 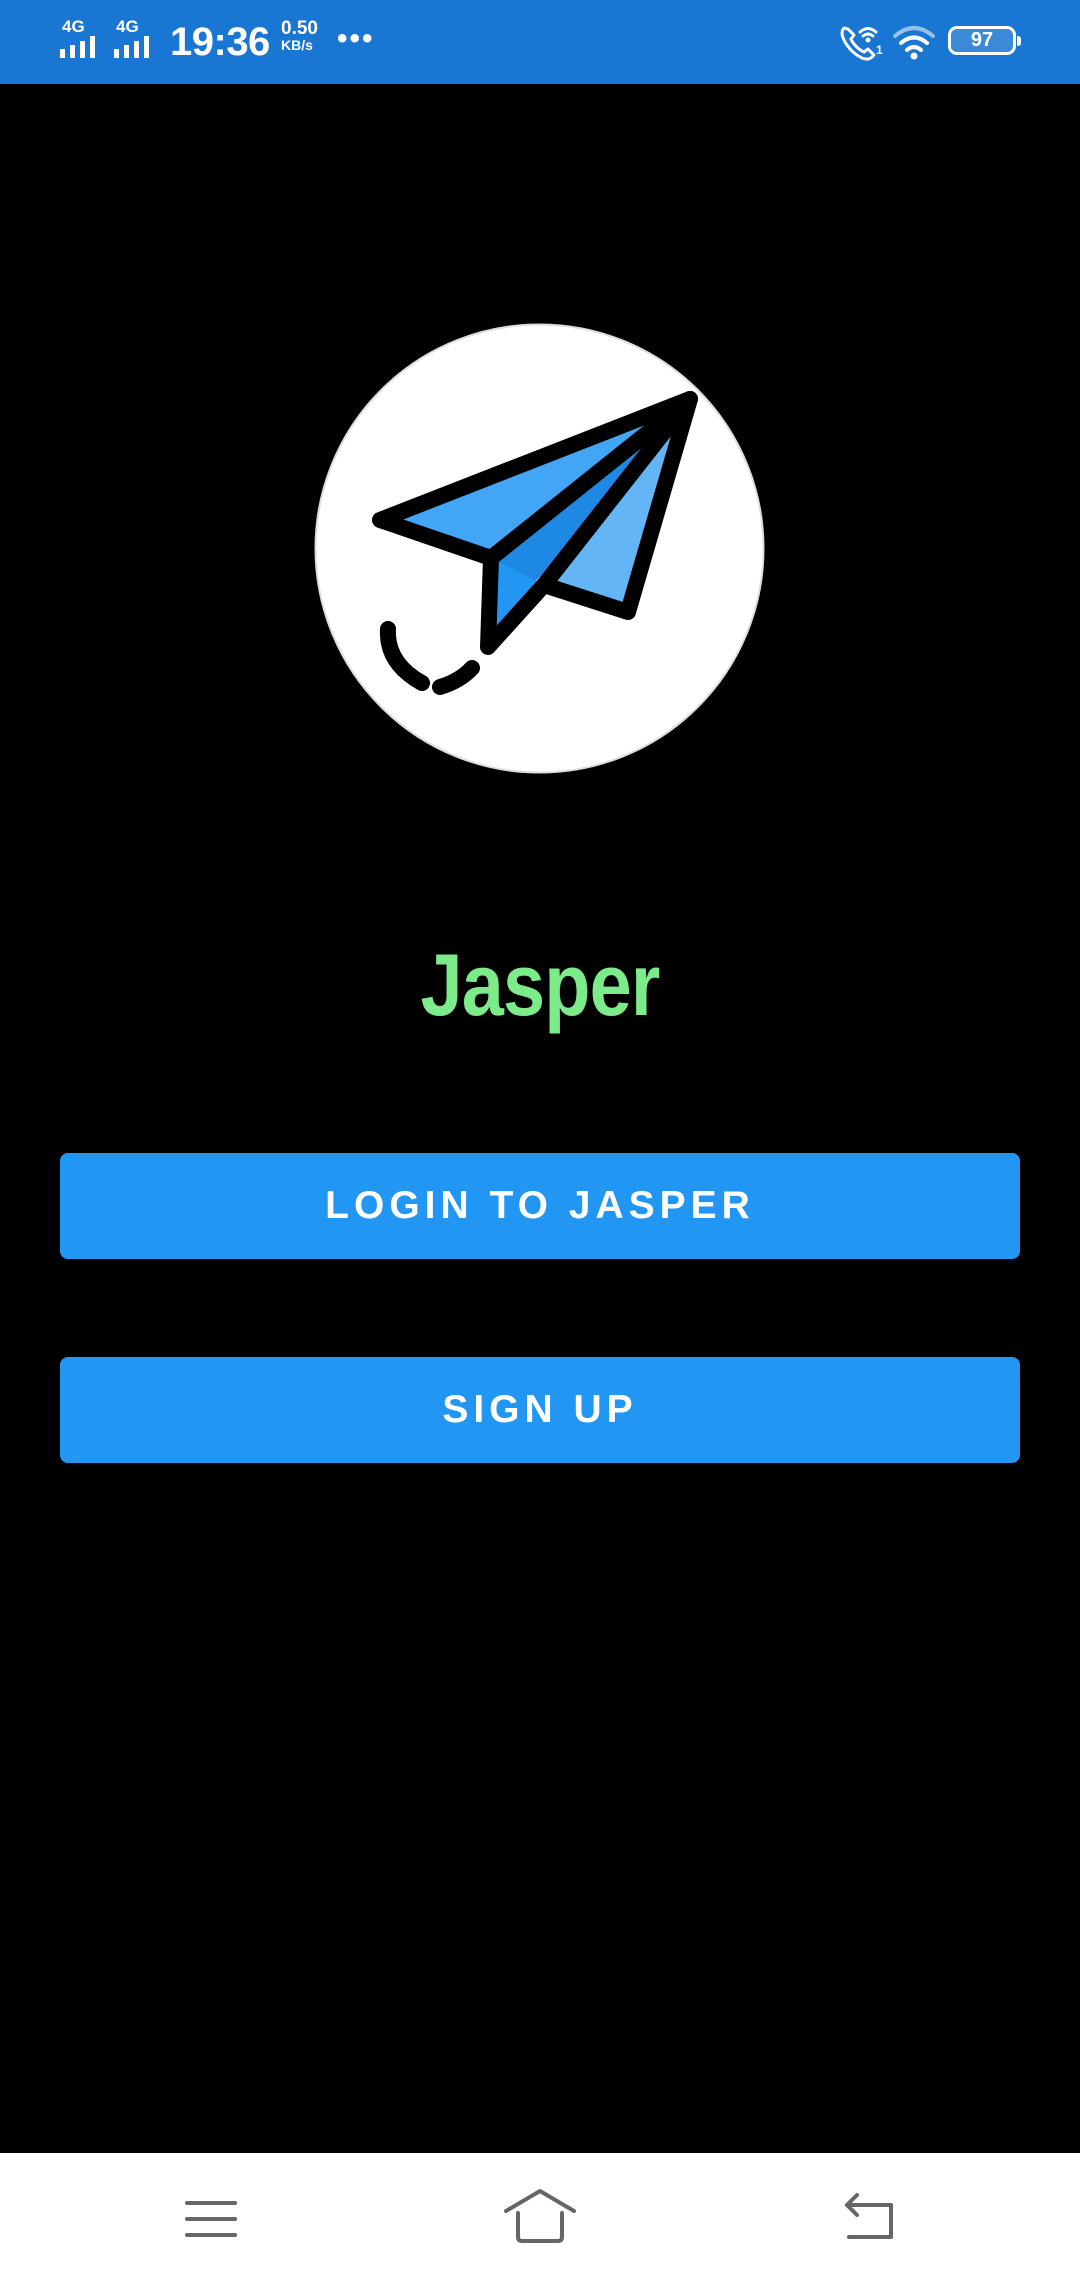 What do you see at coordinates (356, 38) in the screenshot?
I see `more-notifications-icon: •••` at bounding box center [356, 38].